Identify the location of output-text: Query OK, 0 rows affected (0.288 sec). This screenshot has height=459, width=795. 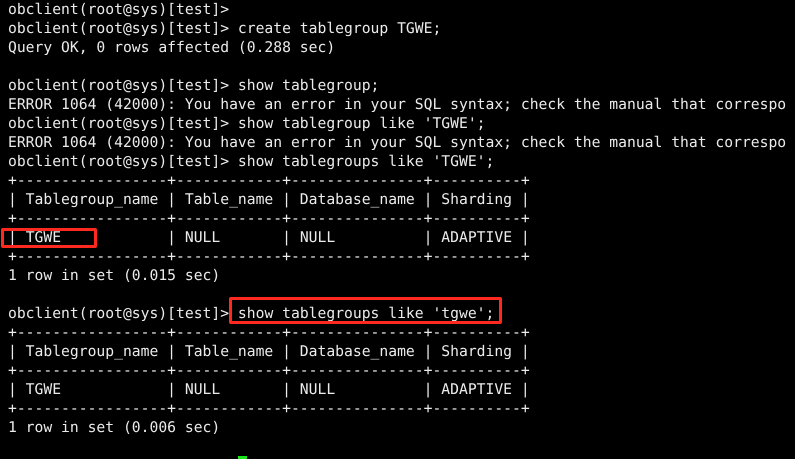
(172, 47).